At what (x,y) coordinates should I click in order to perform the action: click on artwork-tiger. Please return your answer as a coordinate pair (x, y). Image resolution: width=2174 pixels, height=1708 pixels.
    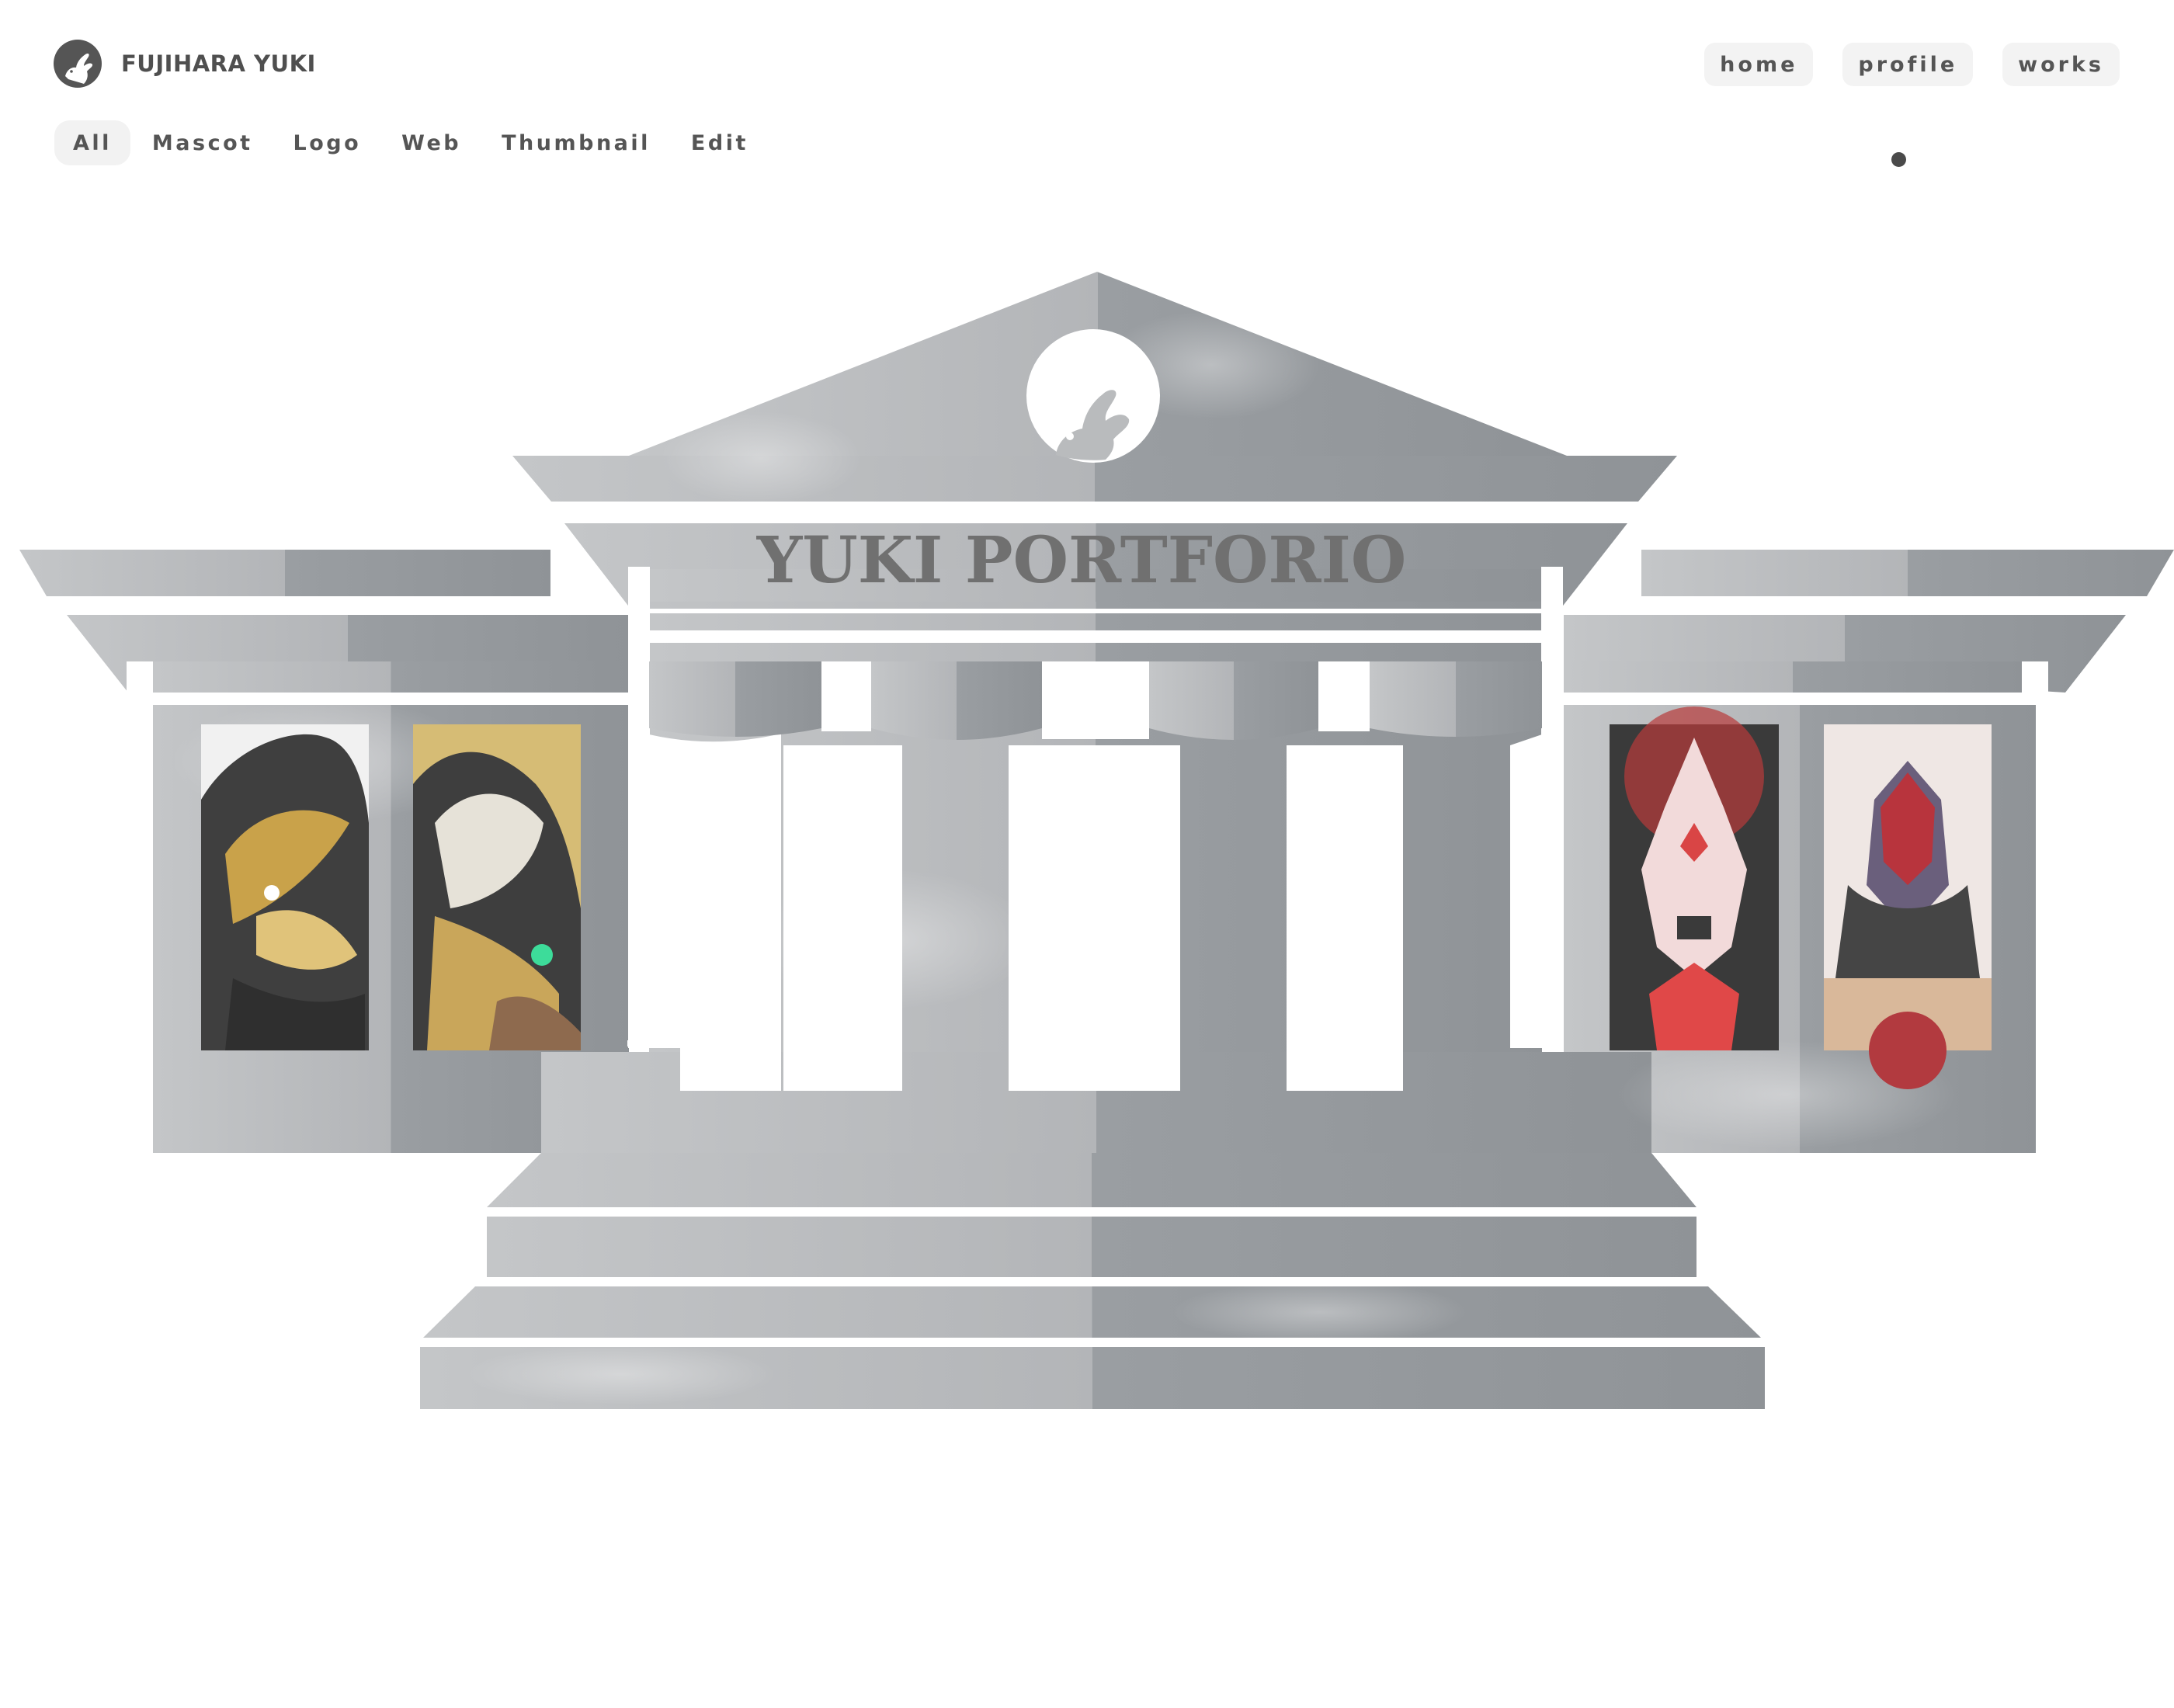
    Looking at the image, I should click on (285, 887).